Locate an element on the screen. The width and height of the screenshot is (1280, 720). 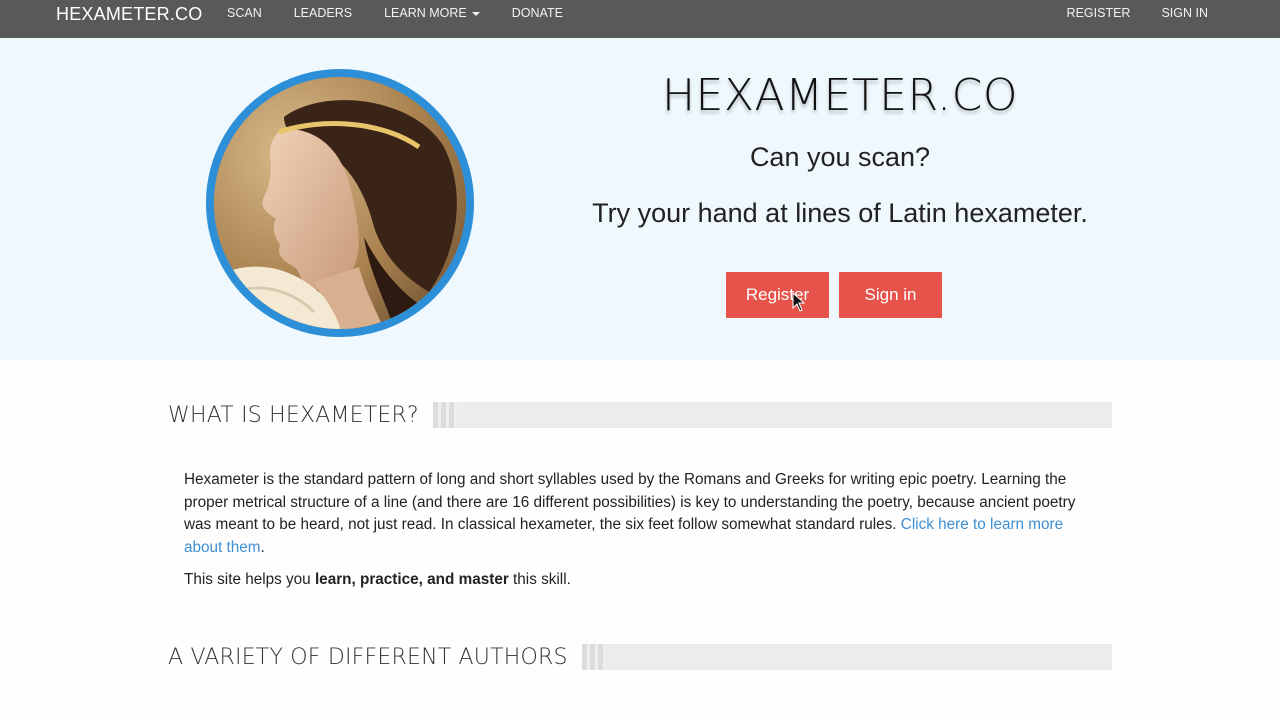
nav-donate: DONATE is located at coordinates (537, 19).